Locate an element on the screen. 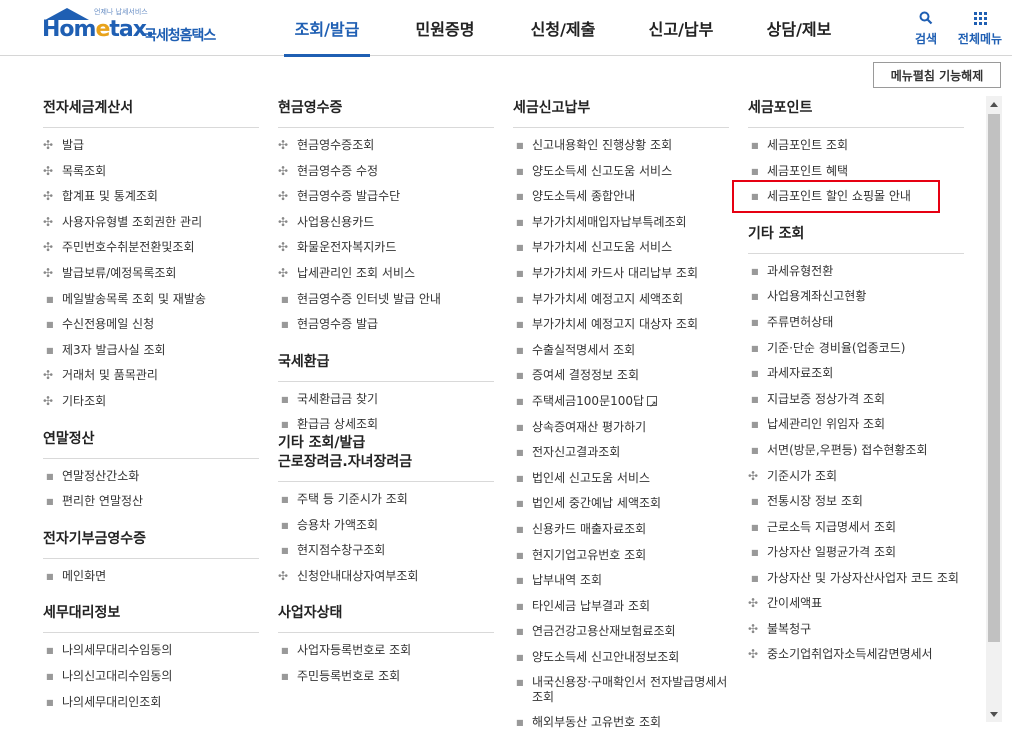  menu-item: ■ 서면(방문,우편등) 접수현황조회 is located at coordinates (856, 451).